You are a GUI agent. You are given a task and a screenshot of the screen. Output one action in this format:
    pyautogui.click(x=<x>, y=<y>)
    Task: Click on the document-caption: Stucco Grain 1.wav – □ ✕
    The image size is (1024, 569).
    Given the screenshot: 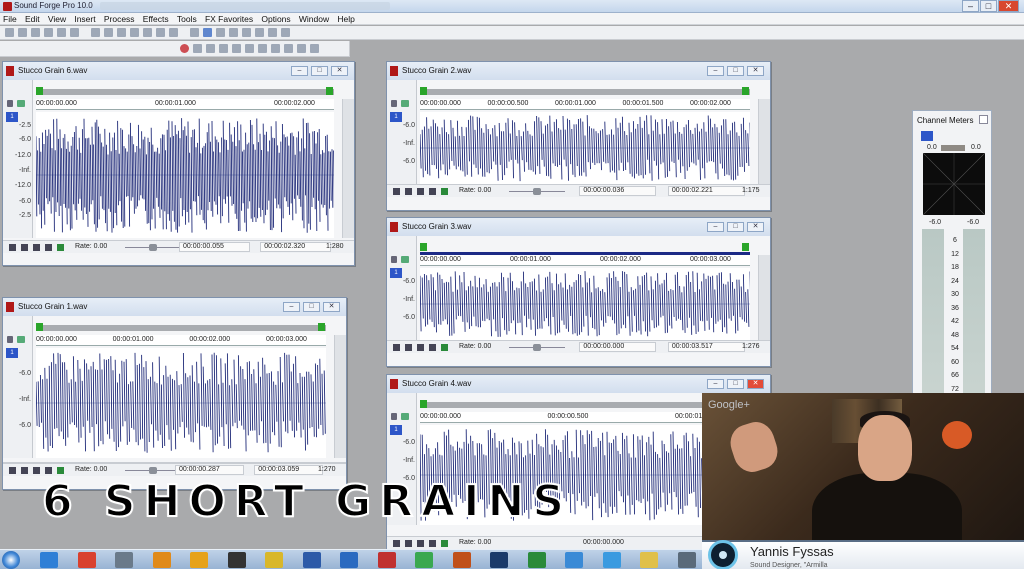 What is the action you would take?
    pyautogui.click(x=174, y=307)
    